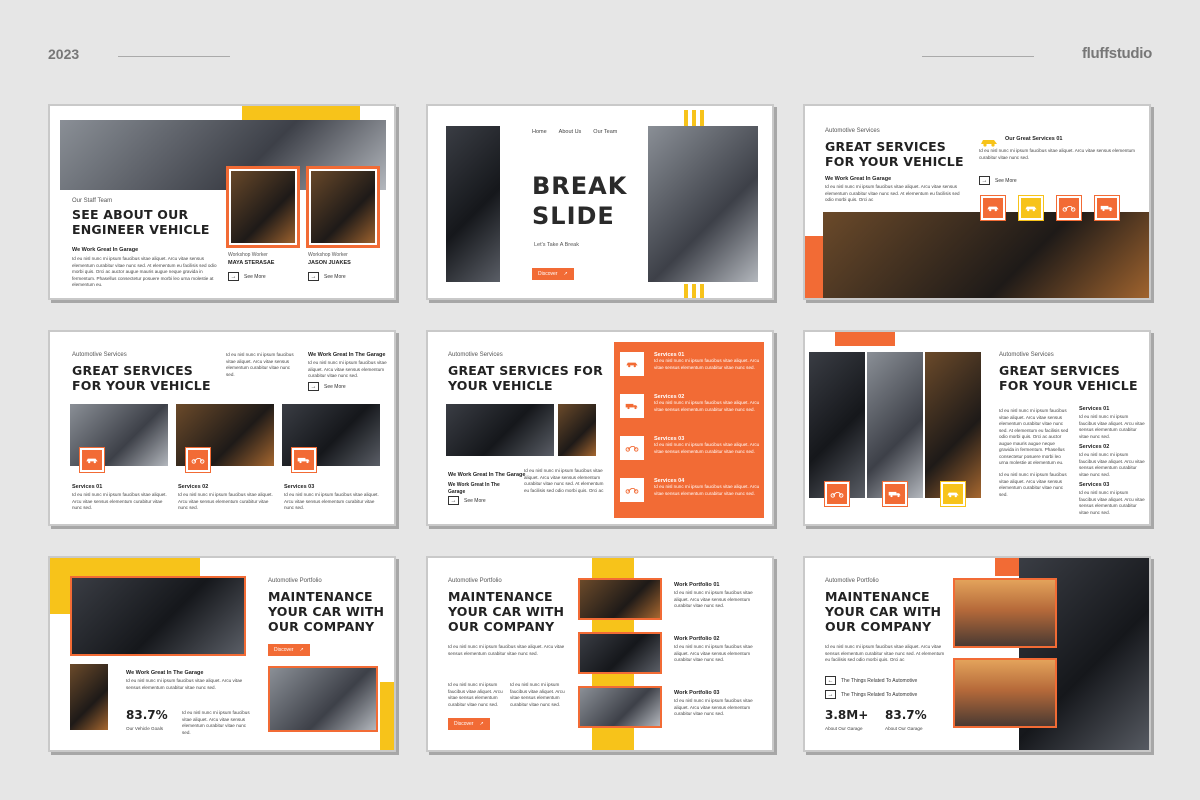 This screenshot has width=1200, height=800. I want to click on brand-name: fluffstudio, so click(1116, 53).